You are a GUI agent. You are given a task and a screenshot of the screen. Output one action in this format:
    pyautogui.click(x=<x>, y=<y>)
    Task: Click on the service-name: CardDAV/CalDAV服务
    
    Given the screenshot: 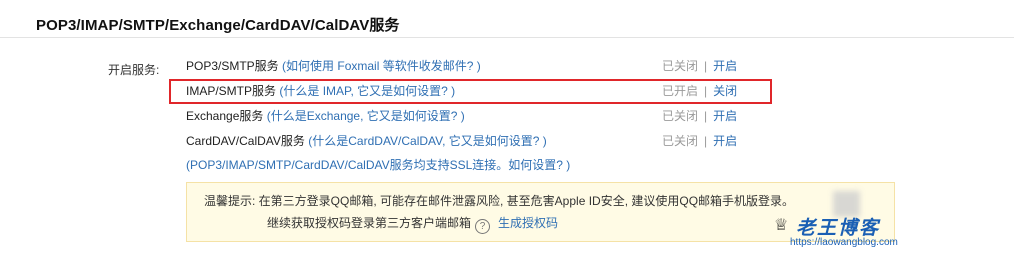 What is the action you would take?
    pyautogui.click(x=245, y=141)
    